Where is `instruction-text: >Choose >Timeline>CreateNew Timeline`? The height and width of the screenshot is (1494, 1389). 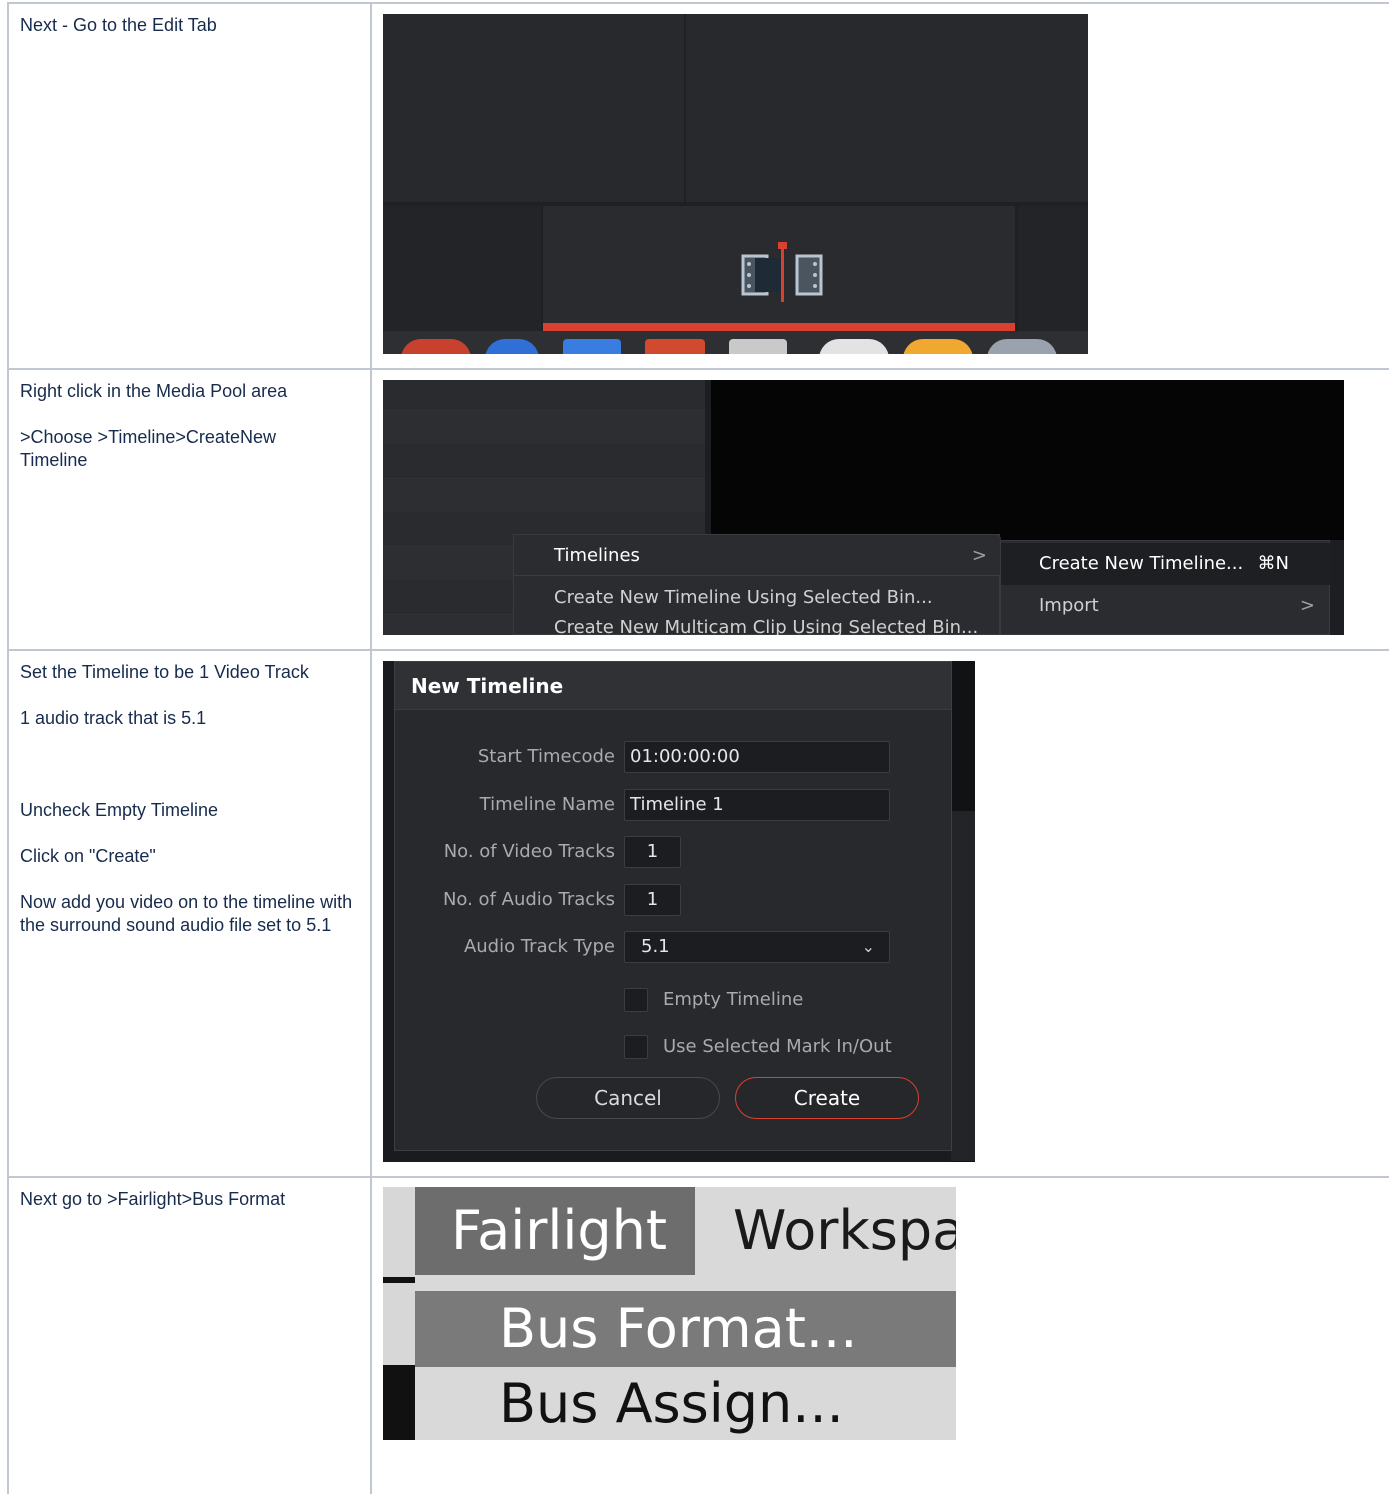
instruction-text: >Choose >Timeline>CreateNew Timeline is located at coordinates (148, 448).